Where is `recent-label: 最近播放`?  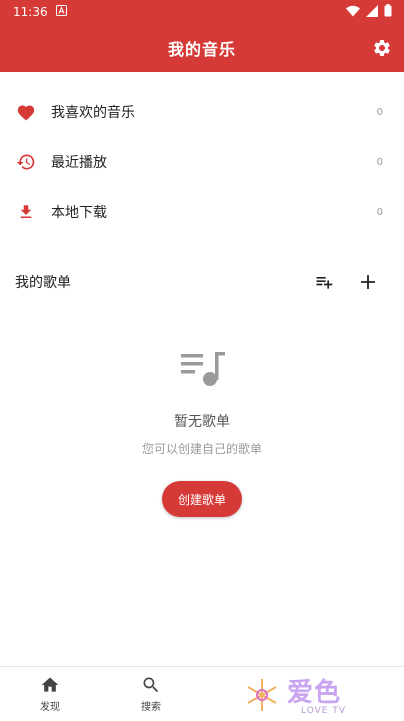 recent-label: 最近播放 is located at coordinates (79, 163).